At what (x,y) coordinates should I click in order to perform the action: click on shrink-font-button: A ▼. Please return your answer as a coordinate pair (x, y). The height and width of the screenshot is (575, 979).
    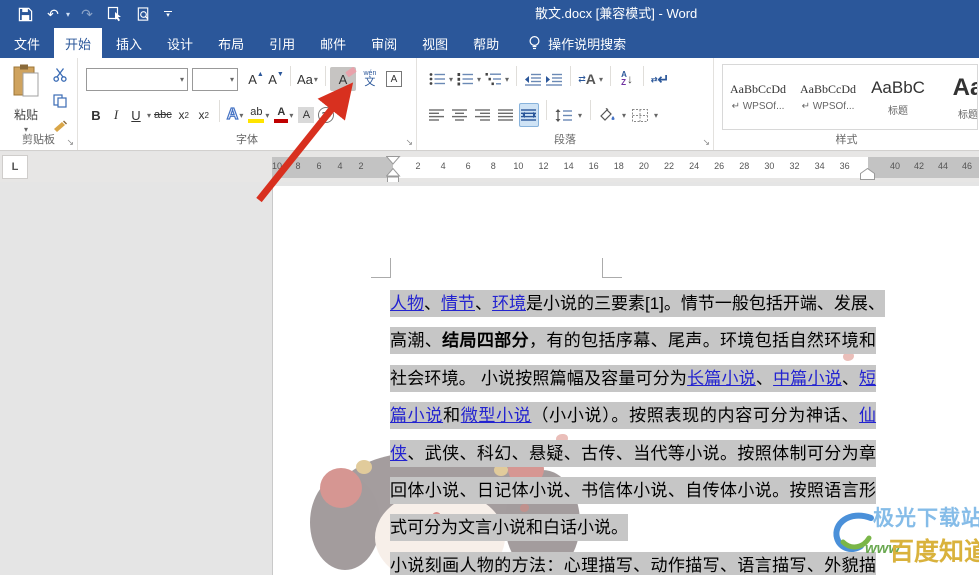
    Looking at the image, I should click on (276, 79).